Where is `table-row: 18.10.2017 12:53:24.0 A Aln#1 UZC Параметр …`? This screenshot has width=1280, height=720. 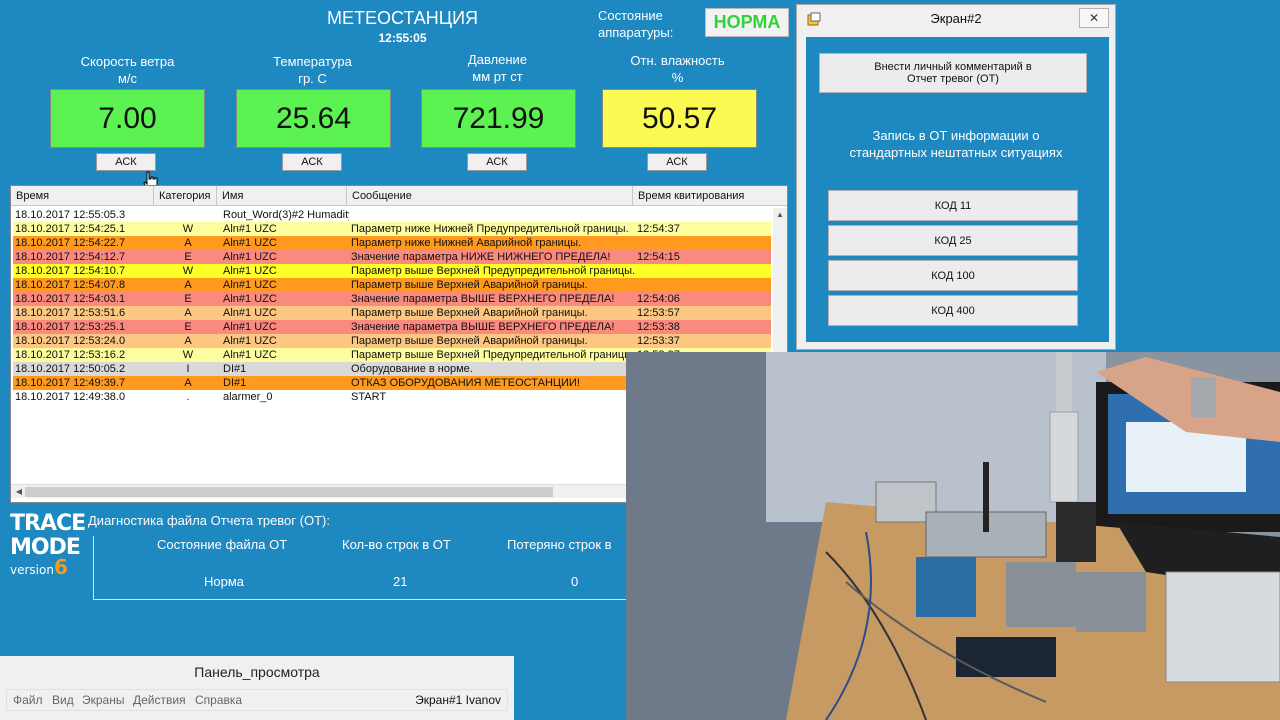 table-row: 18.10.2017 12:53:24.0 A Aln#1 UZC Параметр … is located at coordinates (392, 341).